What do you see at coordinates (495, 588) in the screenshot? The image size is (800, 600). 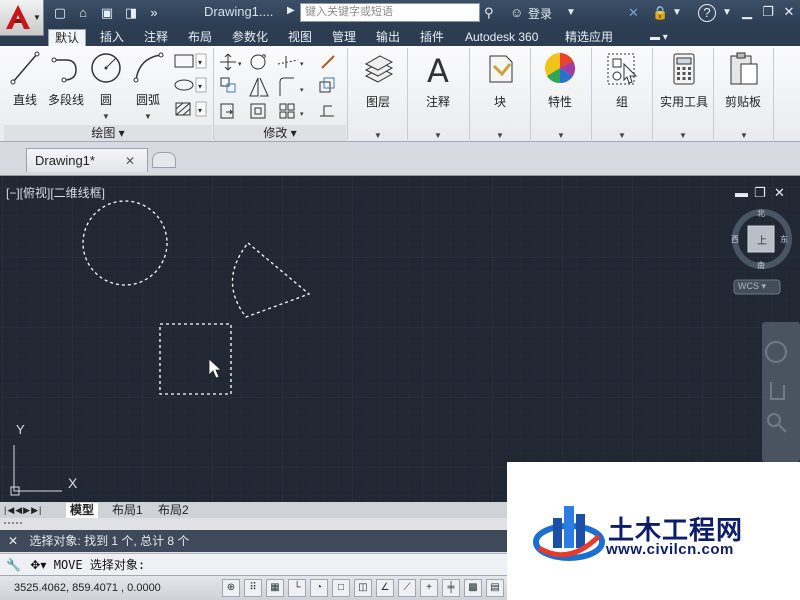 I see `quick-properties-icon: ▤` at bounding box center [495, 588].